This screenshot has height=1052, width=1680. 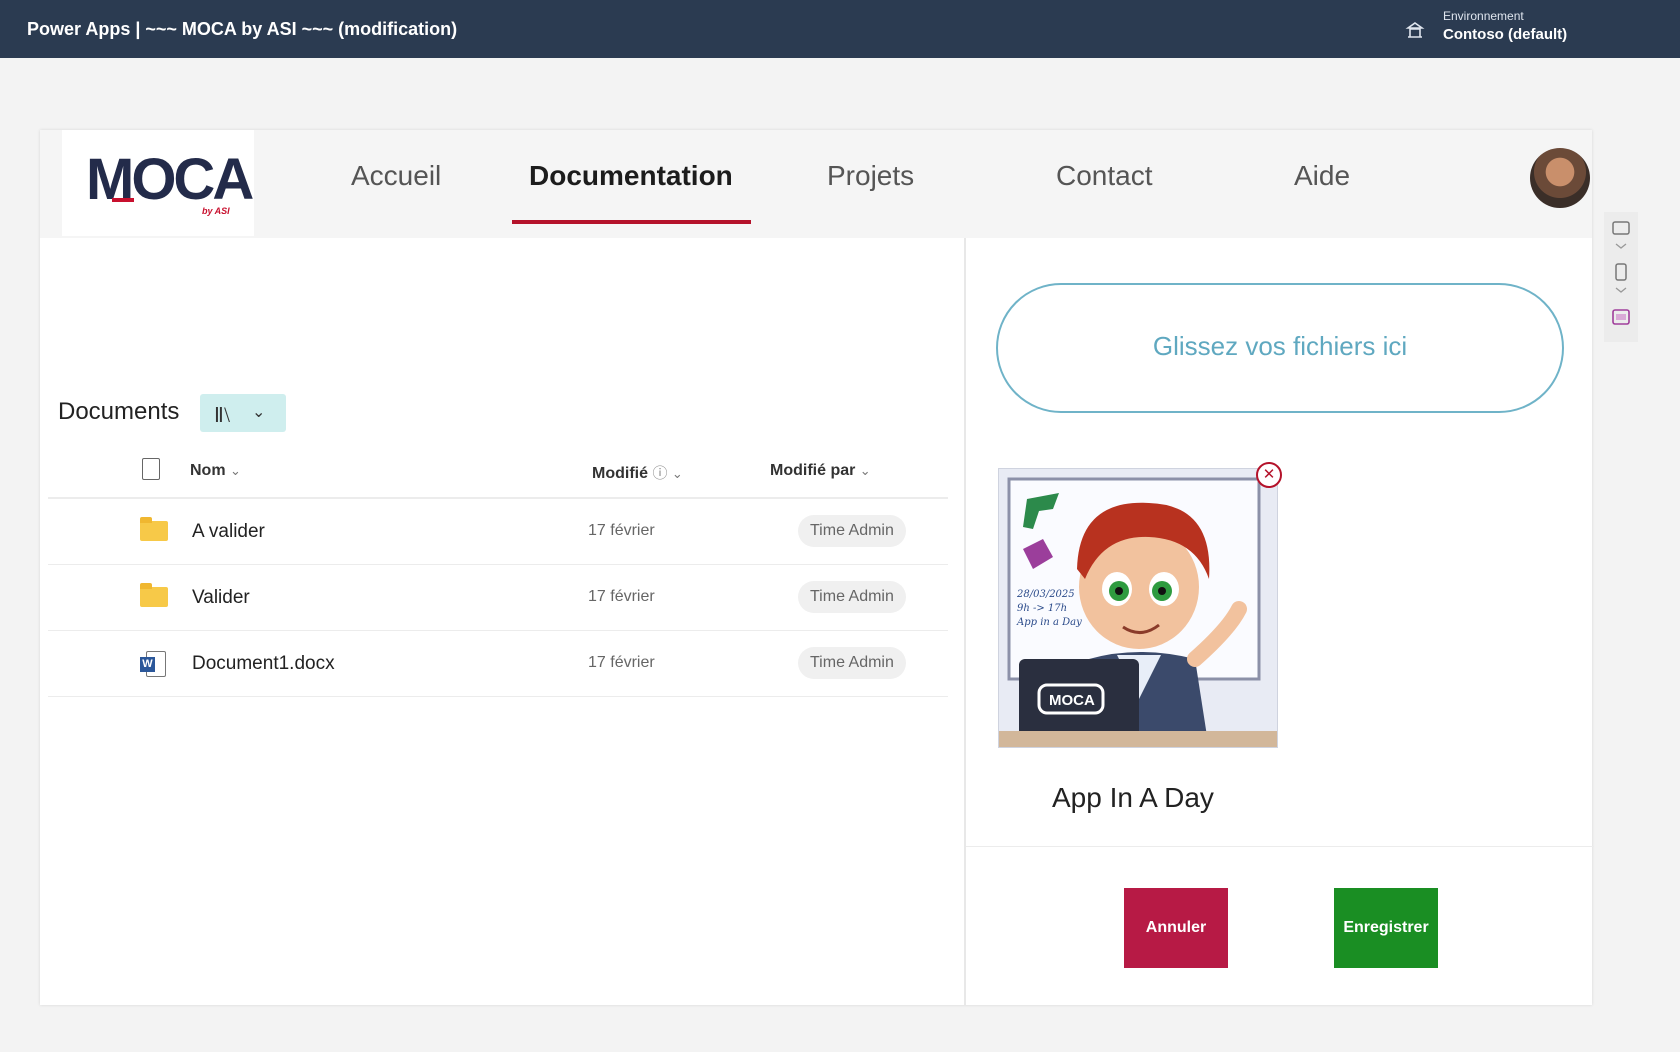 I want to click on column-header-name: Nom ⌄, so click(x=215, y=471).